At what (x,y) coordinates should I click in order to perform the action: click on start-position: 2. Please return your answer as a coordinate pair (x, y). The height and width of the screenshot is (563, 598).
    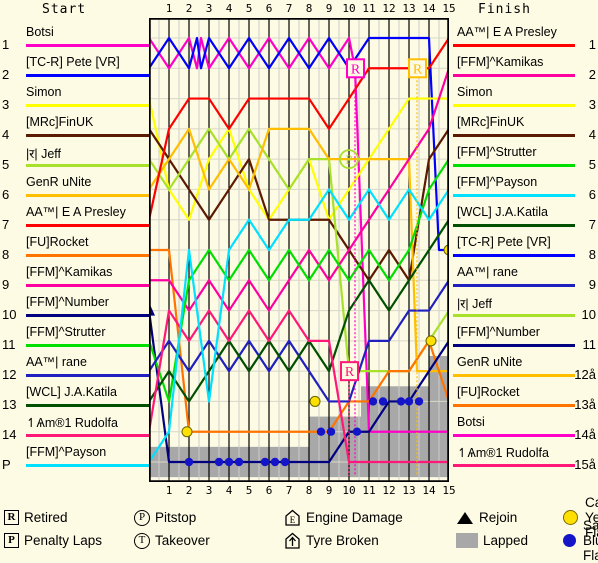
    Looking at the image, I should click on (6, 74).